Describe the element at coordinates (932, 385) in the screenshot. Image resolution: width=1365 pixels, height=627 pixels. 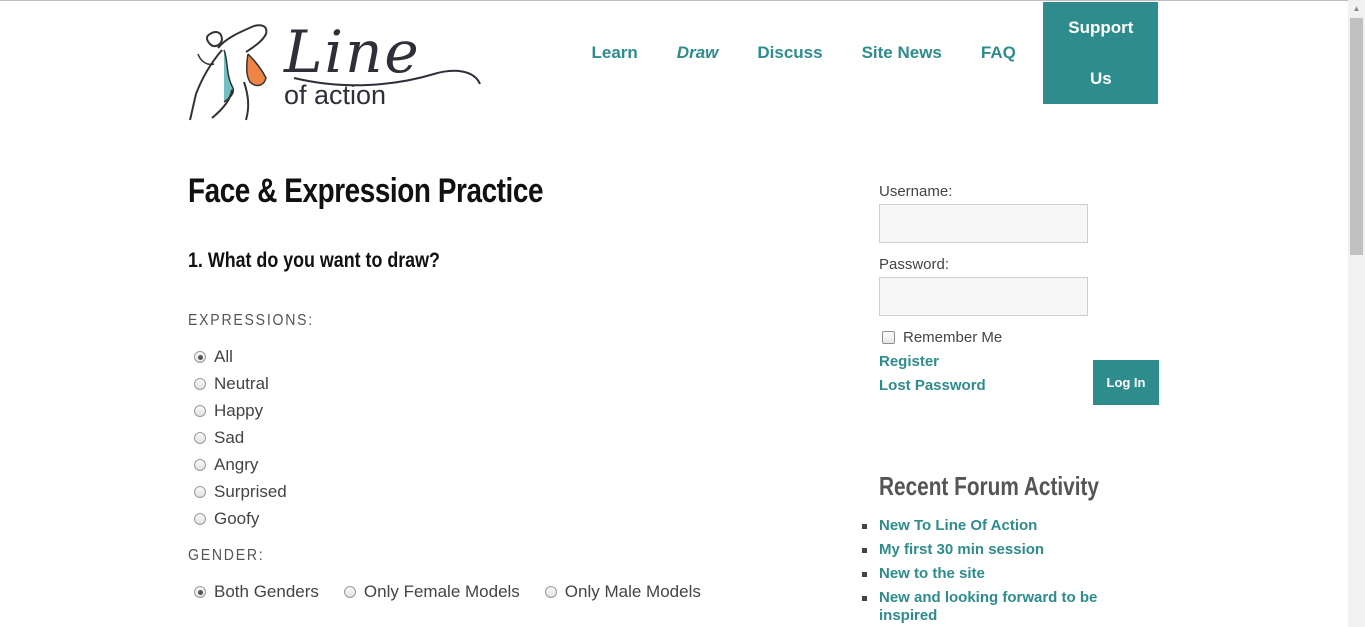
I see `lost-password-link: Lost Password` at that location.